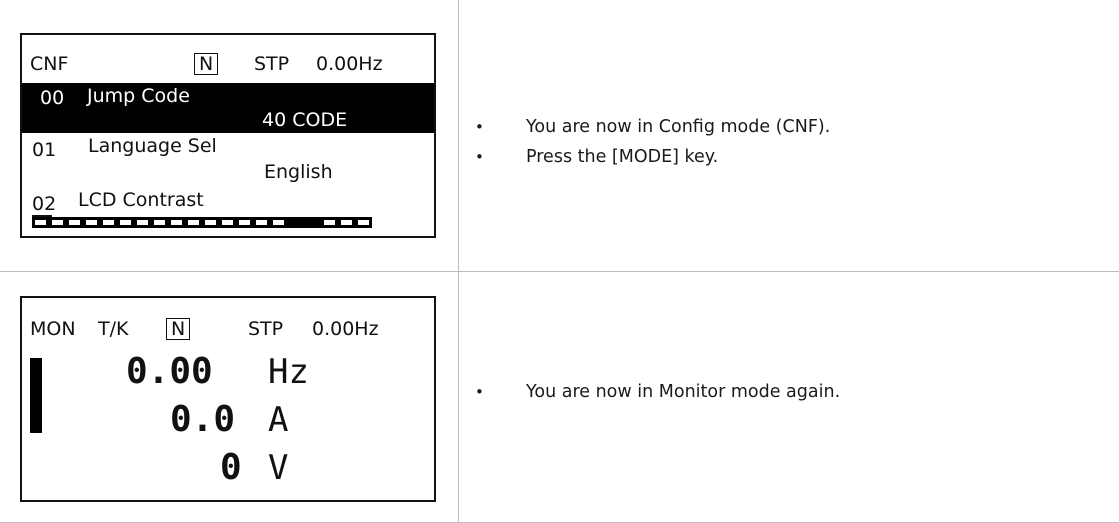  Describe the element at coordinates (298, 172) in the screenshot. I see `item-value-language: English` at that location.